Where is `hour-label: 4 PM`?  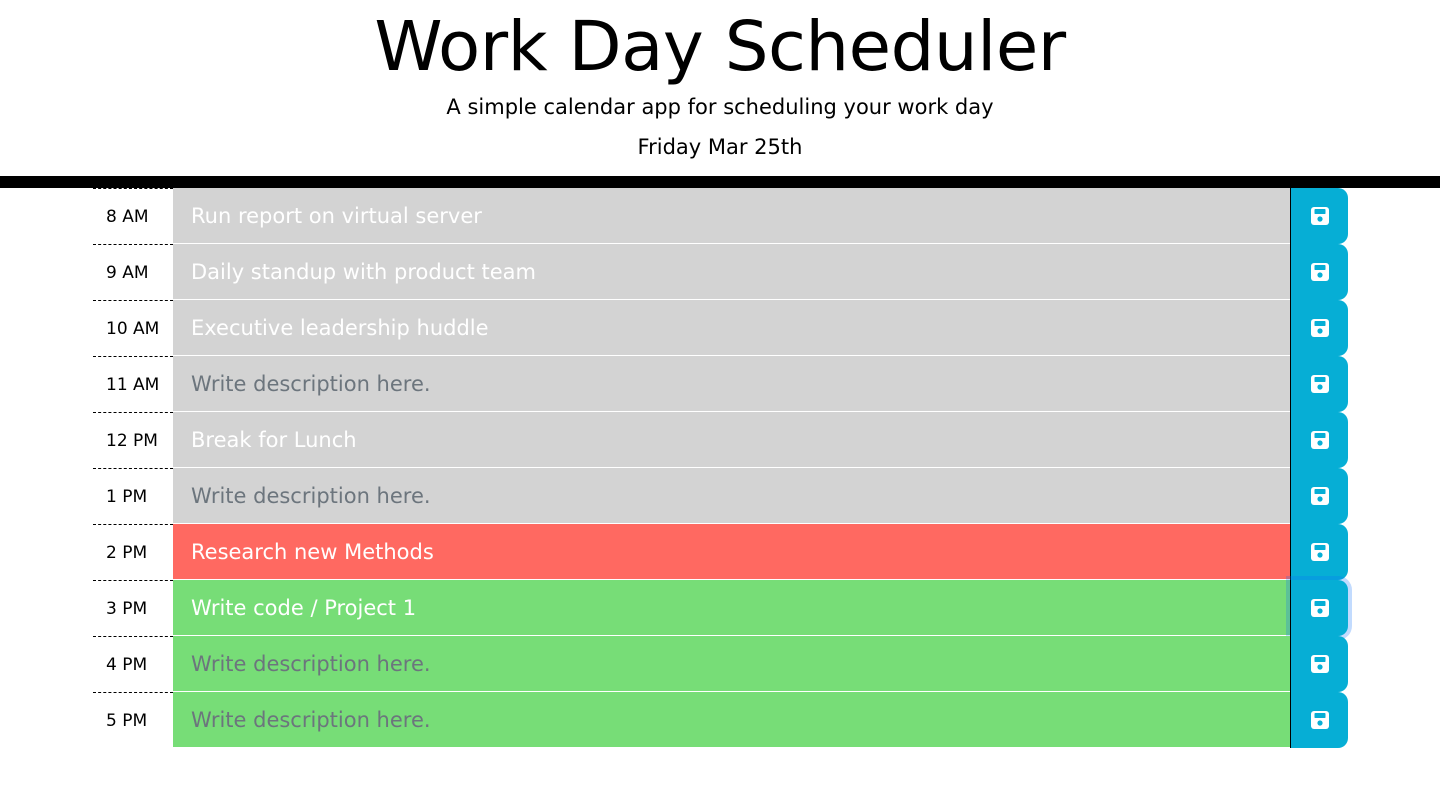
hour-label: 4 PM is located at coordinates (133, 664).